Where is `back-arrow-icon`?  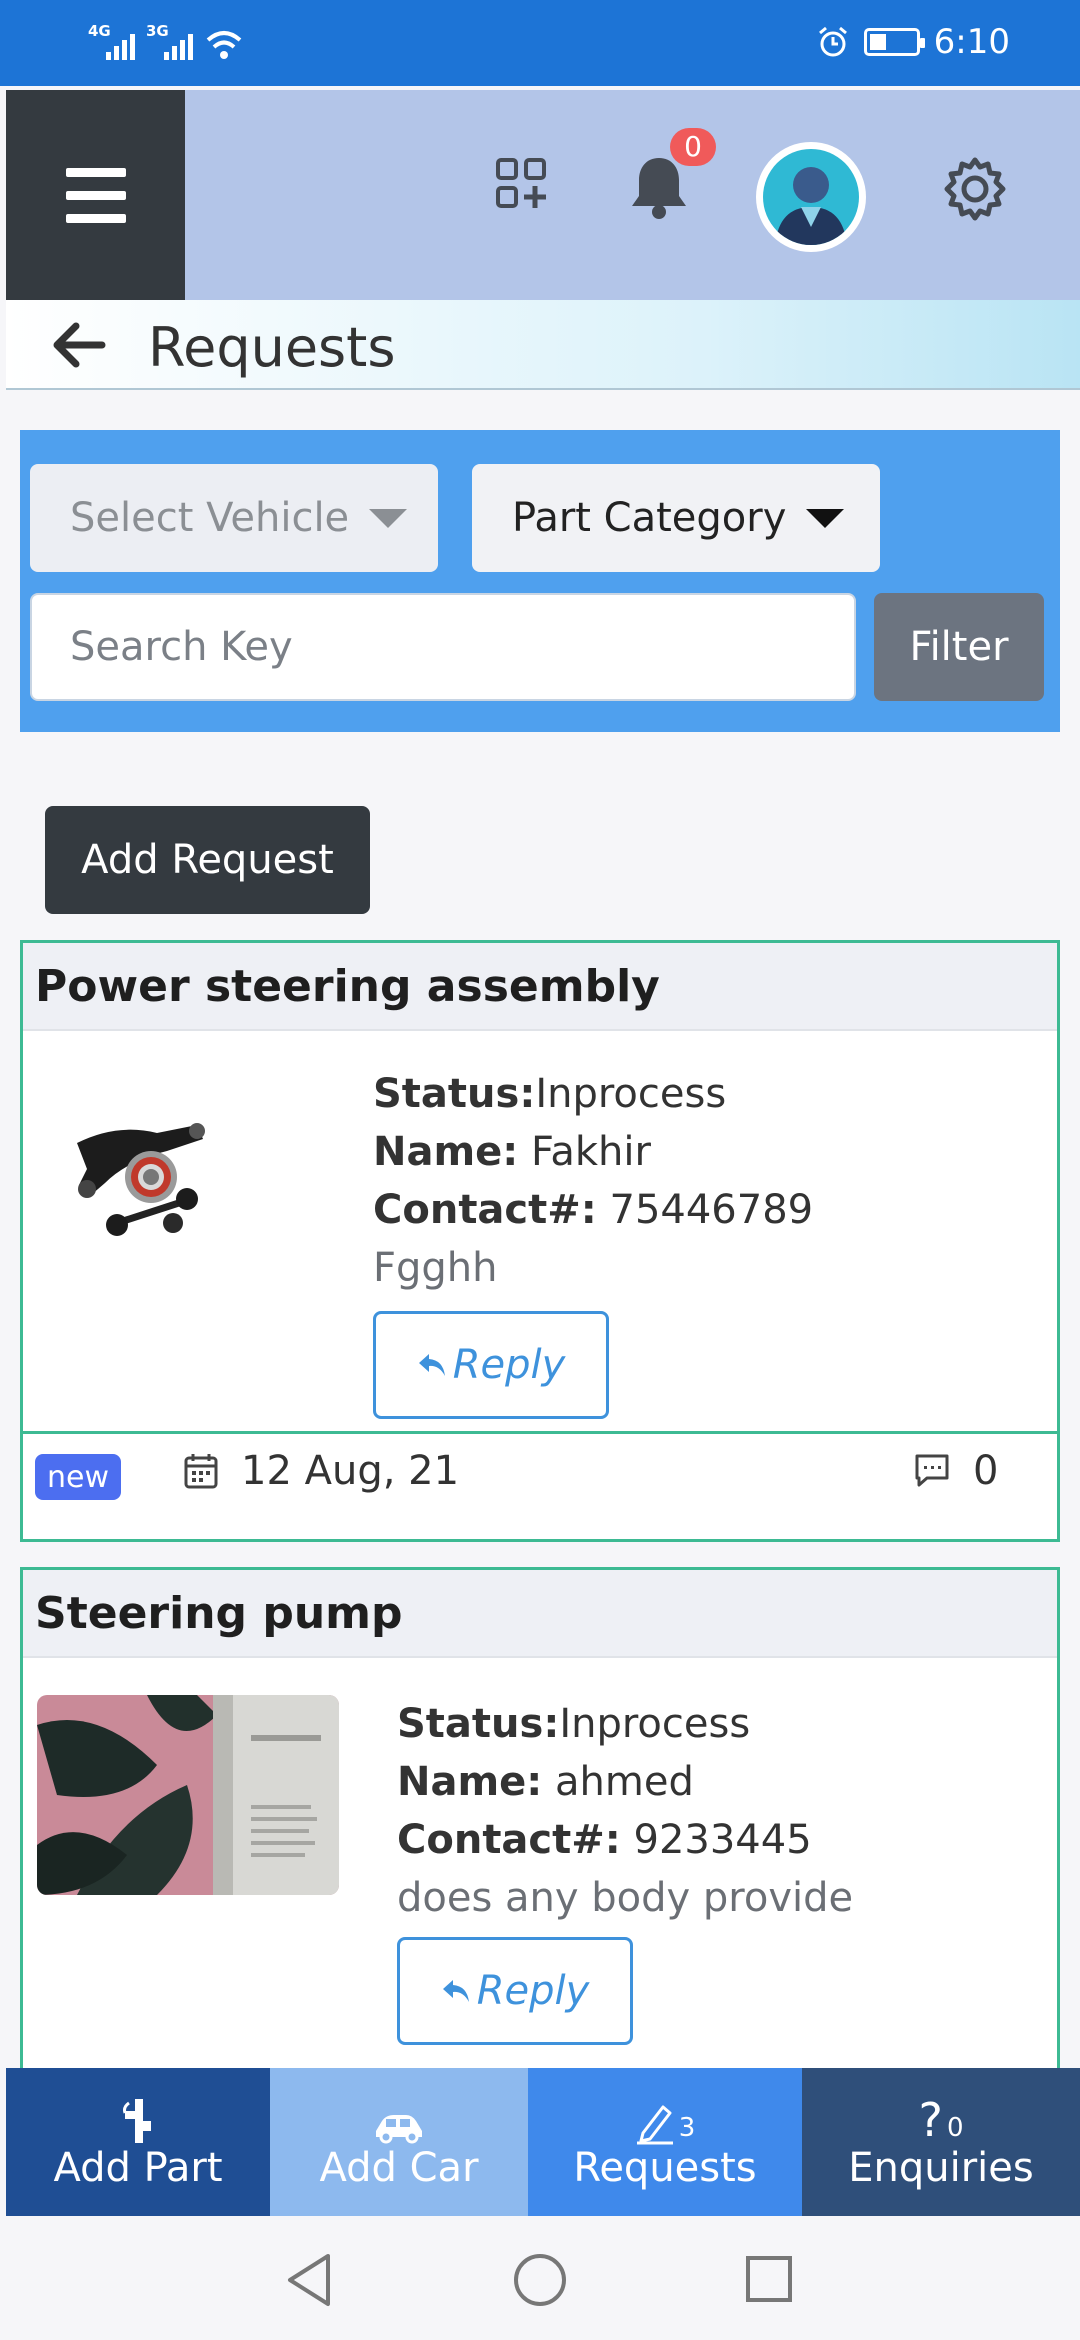
back-arrow-icon is located at coordinates (78, 345).